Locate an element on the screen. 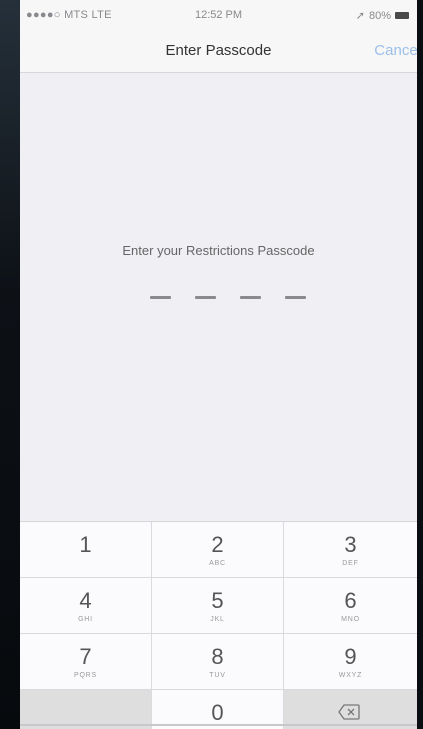 This screenshot has height=729, width=423. key-letters: JKL is located at coordinates (217, 619).